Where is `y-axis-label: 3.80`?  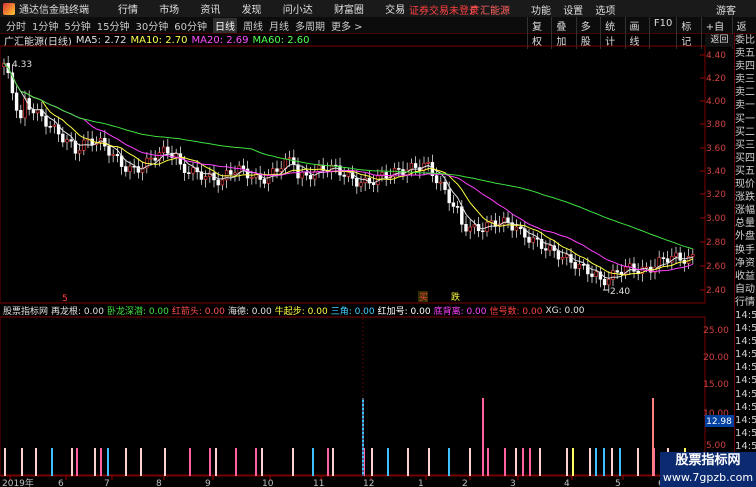
y-axis-label: 3.80 is located at coordinates (716, 125).